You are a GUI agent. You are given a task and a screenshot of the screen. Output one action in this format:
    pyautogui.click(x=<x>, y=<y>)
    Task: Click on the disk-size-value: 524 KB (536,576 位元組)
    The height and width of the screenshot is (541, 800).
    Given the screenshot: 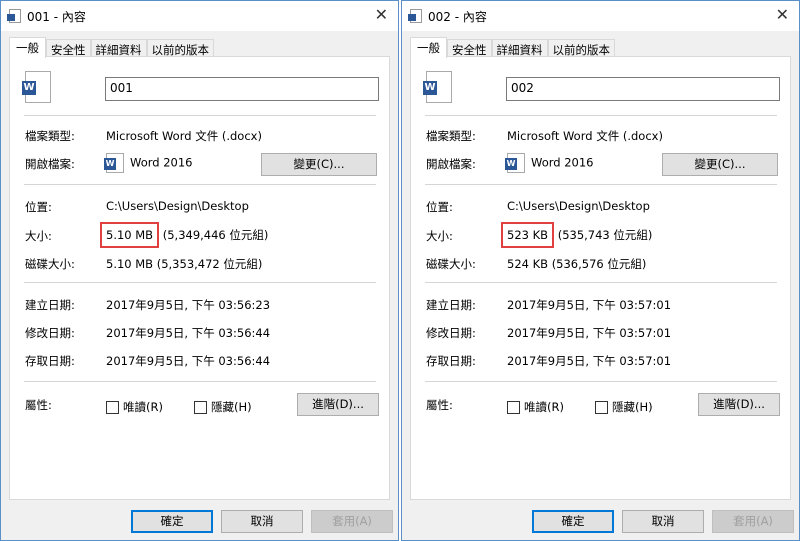 What is the action you would take?
    pyautogui.click(x=577, y=264)
    